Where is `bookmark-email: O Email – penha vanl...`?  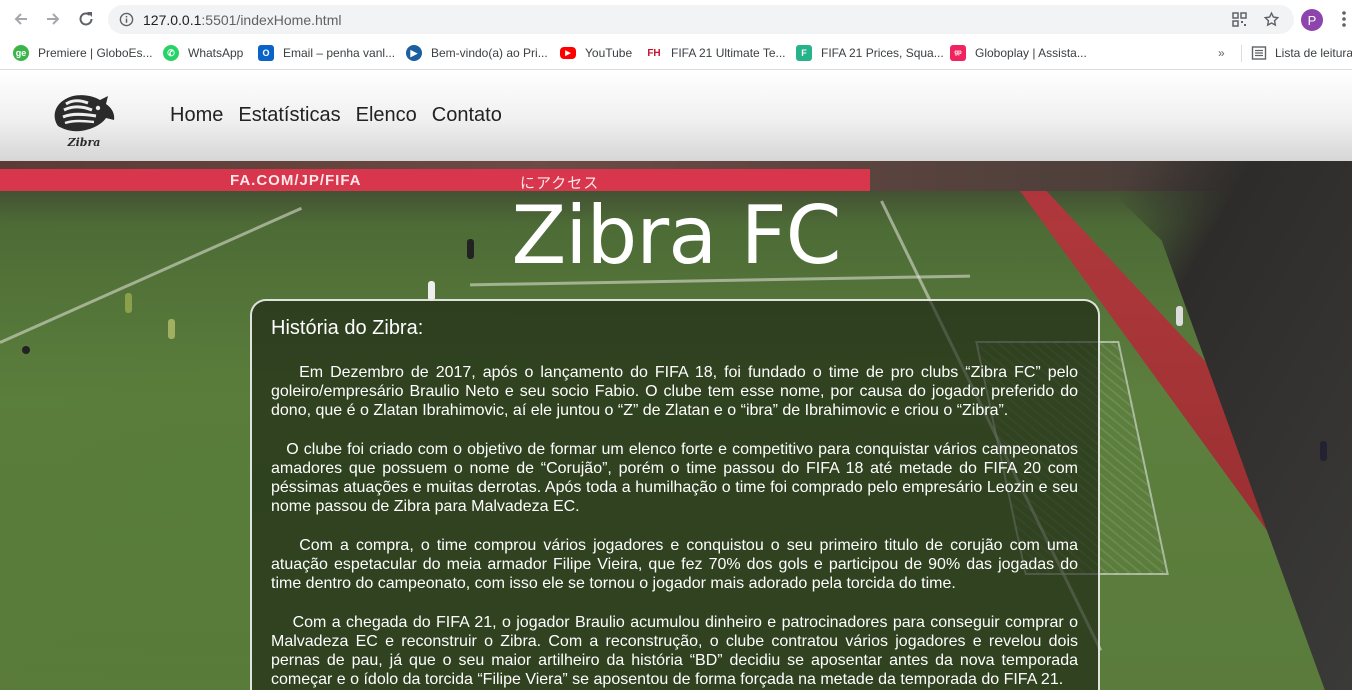
bookmark-email: O Email – penha vanl... is located at coordinates (326, 53).